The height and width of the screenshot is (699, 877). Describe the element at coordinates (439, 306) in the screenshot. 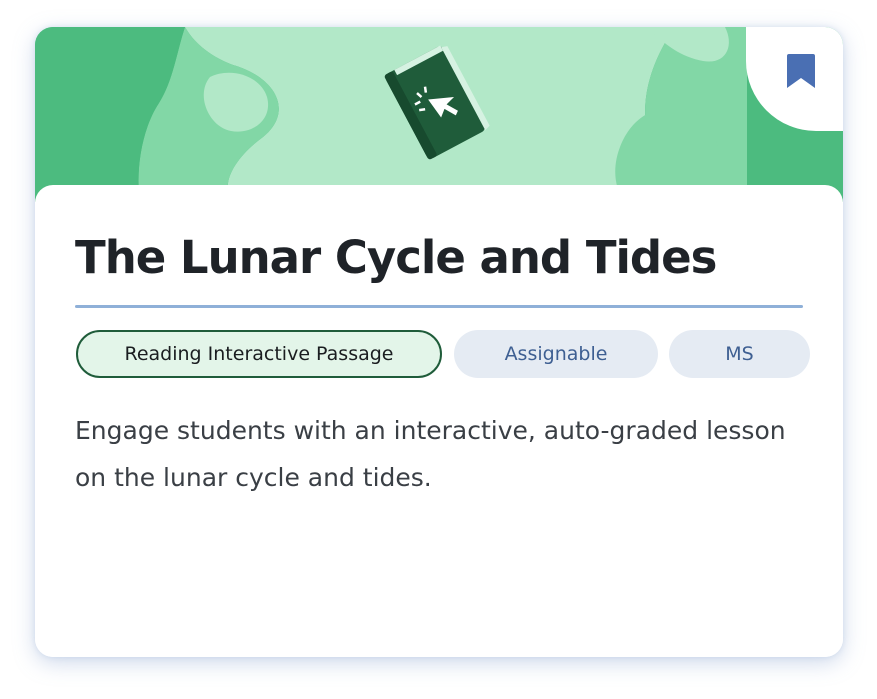

I see `title-divider` at that location.